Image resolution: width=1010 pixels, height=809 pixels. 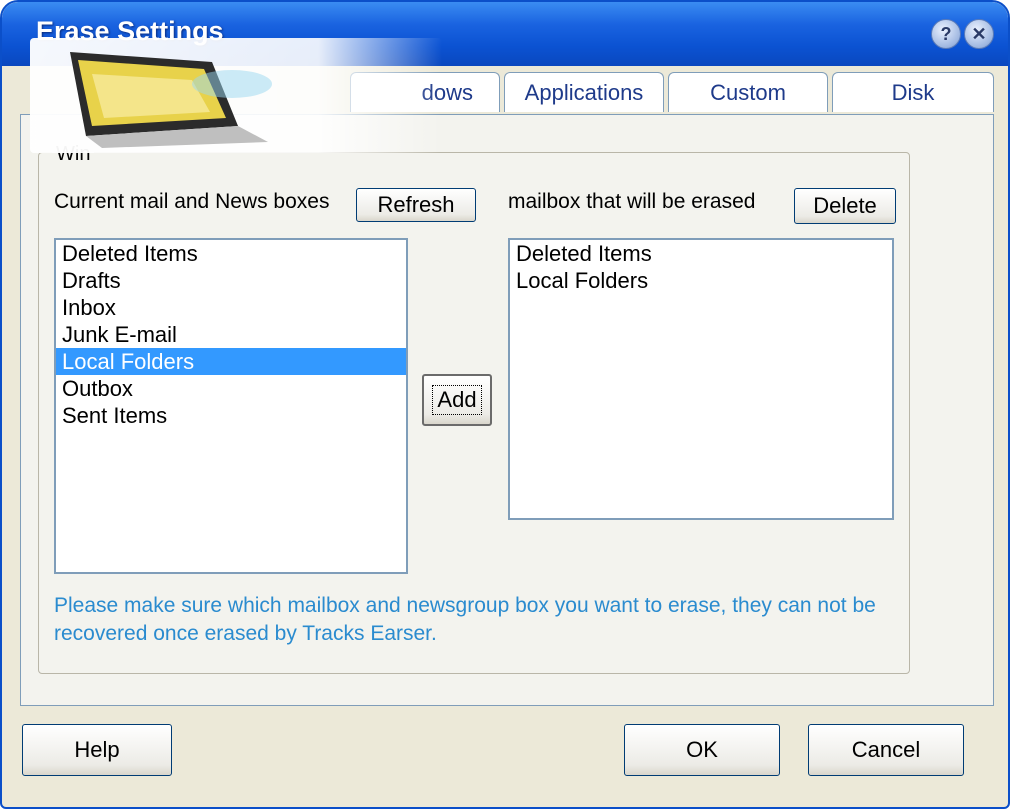 What do you see at coordinates (231, 415) in the screenshot?
I see `list-item: Sent Items` at bounding box center [231, 415].